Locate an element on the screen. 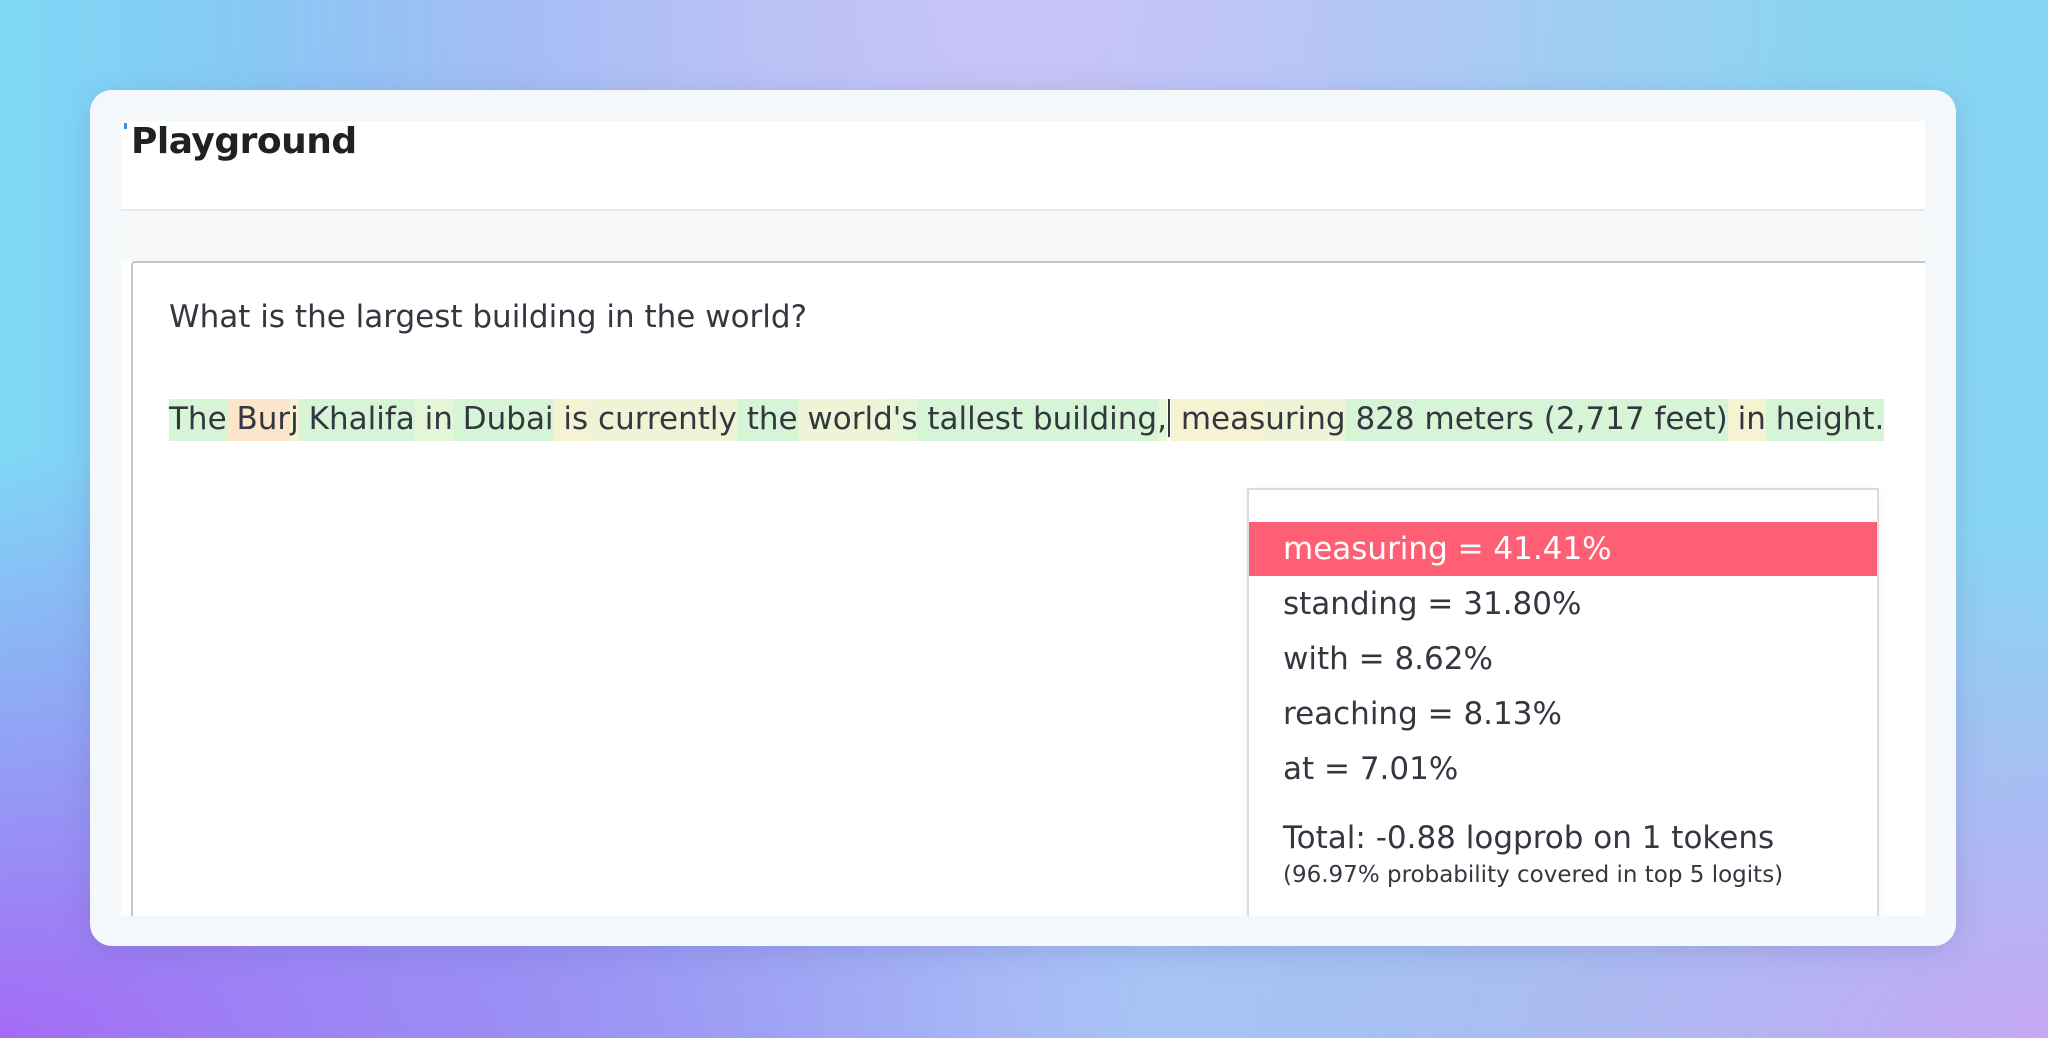 This screenshot has height=1038, width=2048. completion-token: world is located at coordinates (845, 420).